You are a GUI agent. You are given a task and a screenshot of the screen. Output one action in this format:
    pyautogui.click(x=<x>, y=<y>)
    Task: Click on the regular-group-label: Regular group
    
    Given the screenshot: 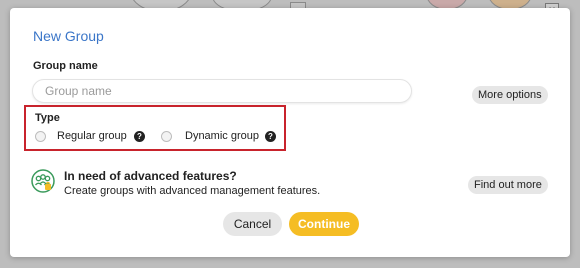 What is the action you would take?
    pyautogui.click(x=92, y=136)
    